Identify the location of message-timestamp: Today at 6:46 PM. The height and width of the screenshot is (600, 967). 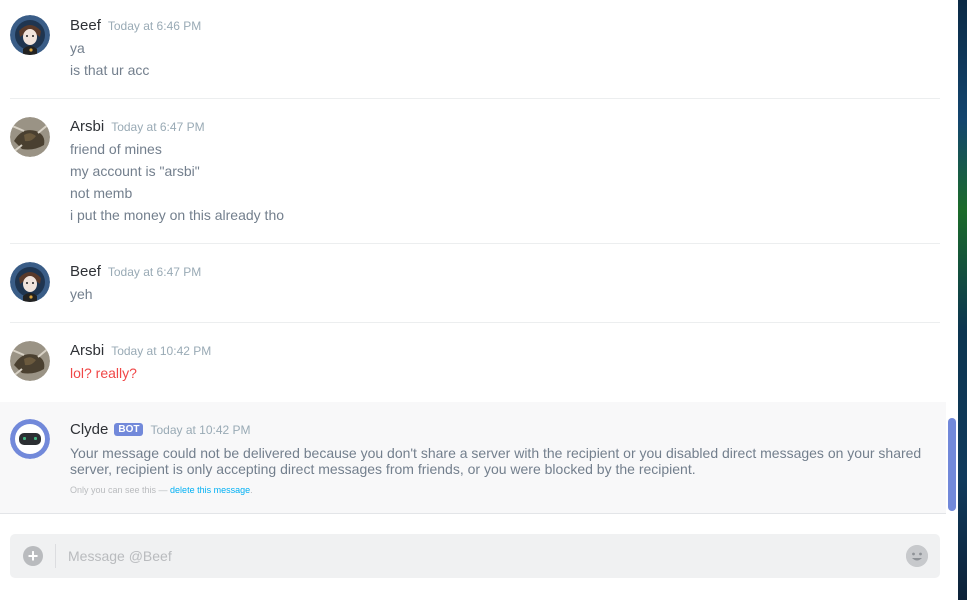
(154, 26).